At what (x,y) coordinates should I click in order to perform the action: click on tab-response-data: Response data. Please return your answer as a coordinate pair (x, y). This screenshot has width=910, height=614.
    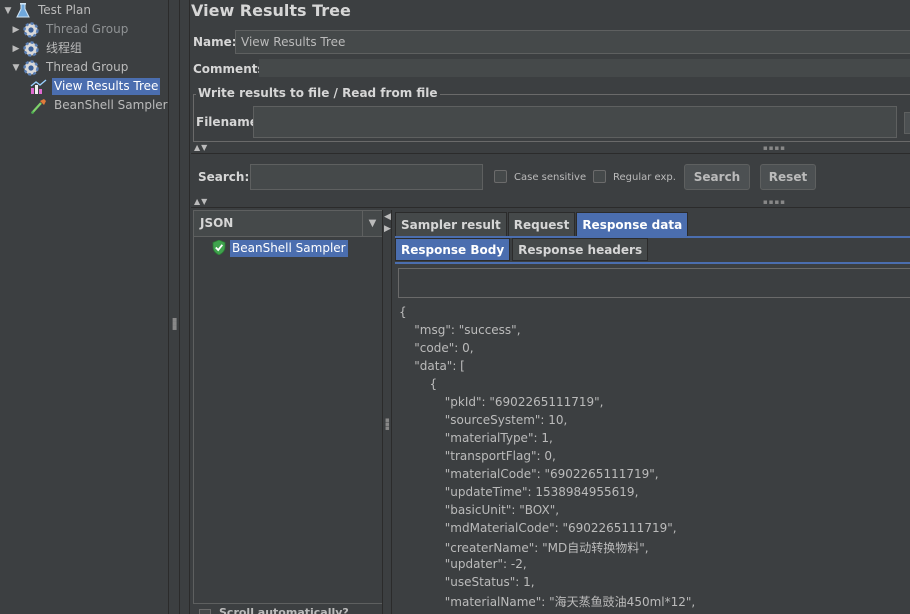
    Looking at the image, I should click on (632, 224).